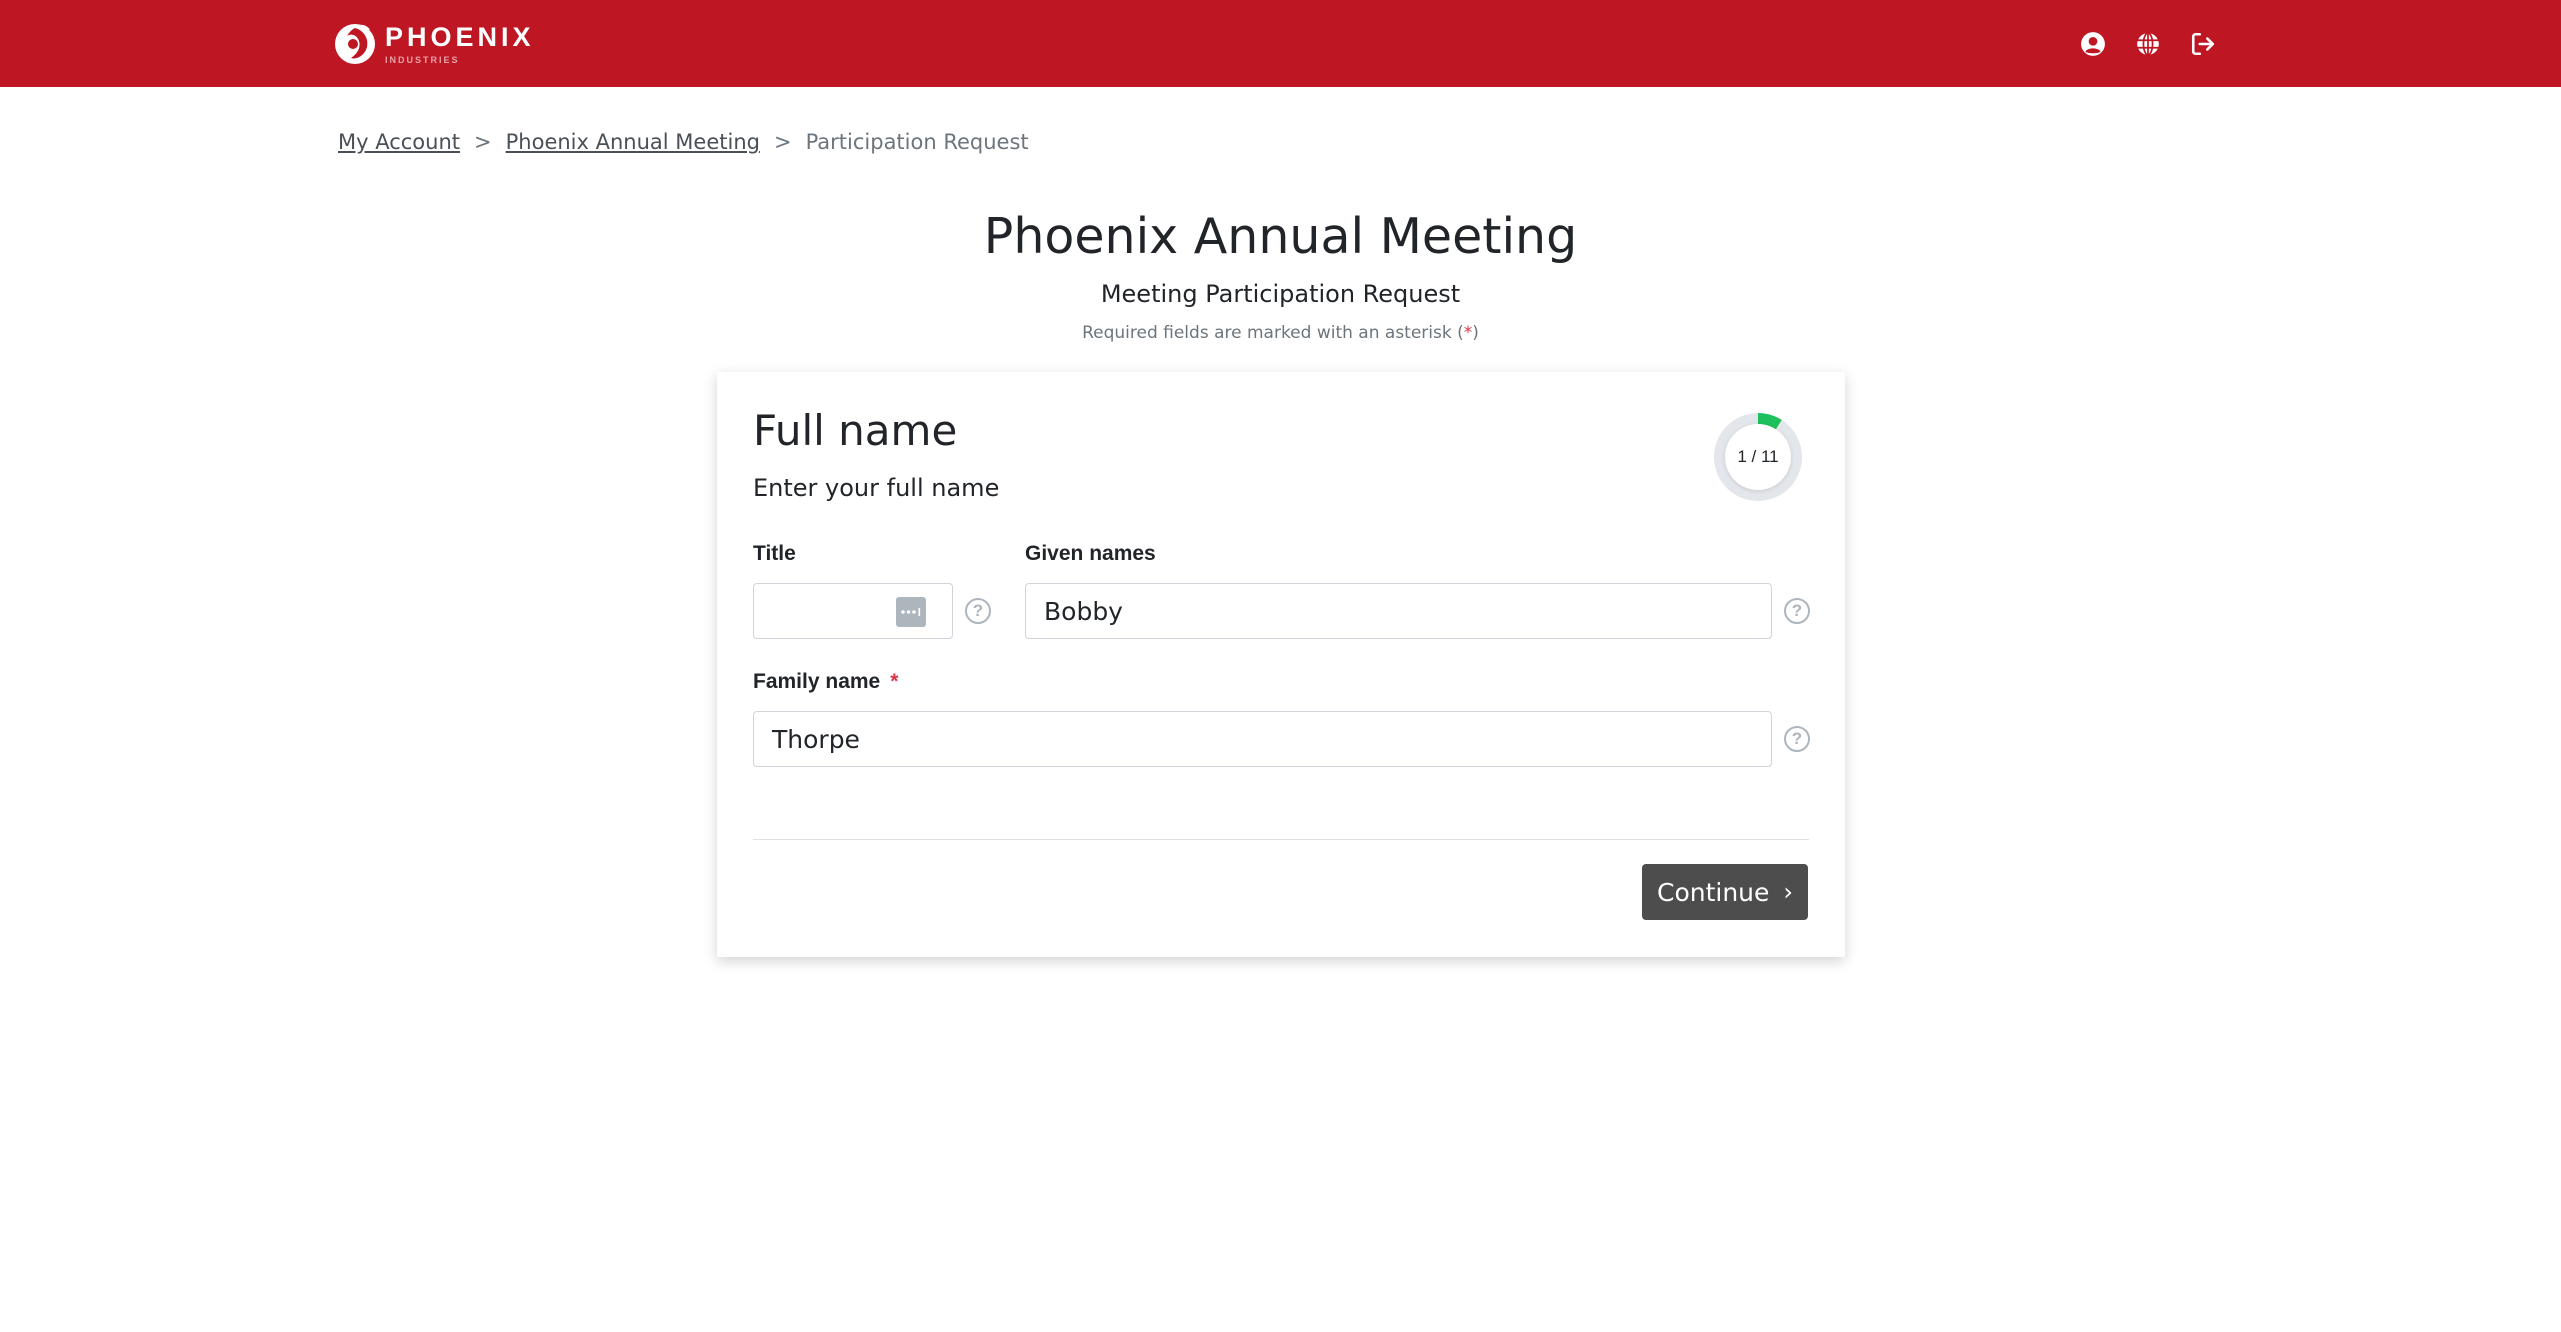  Describe the element at coordinates (422, 59) in the screenshot. I see `brand-tagline: INDUSTRIES` at that location.